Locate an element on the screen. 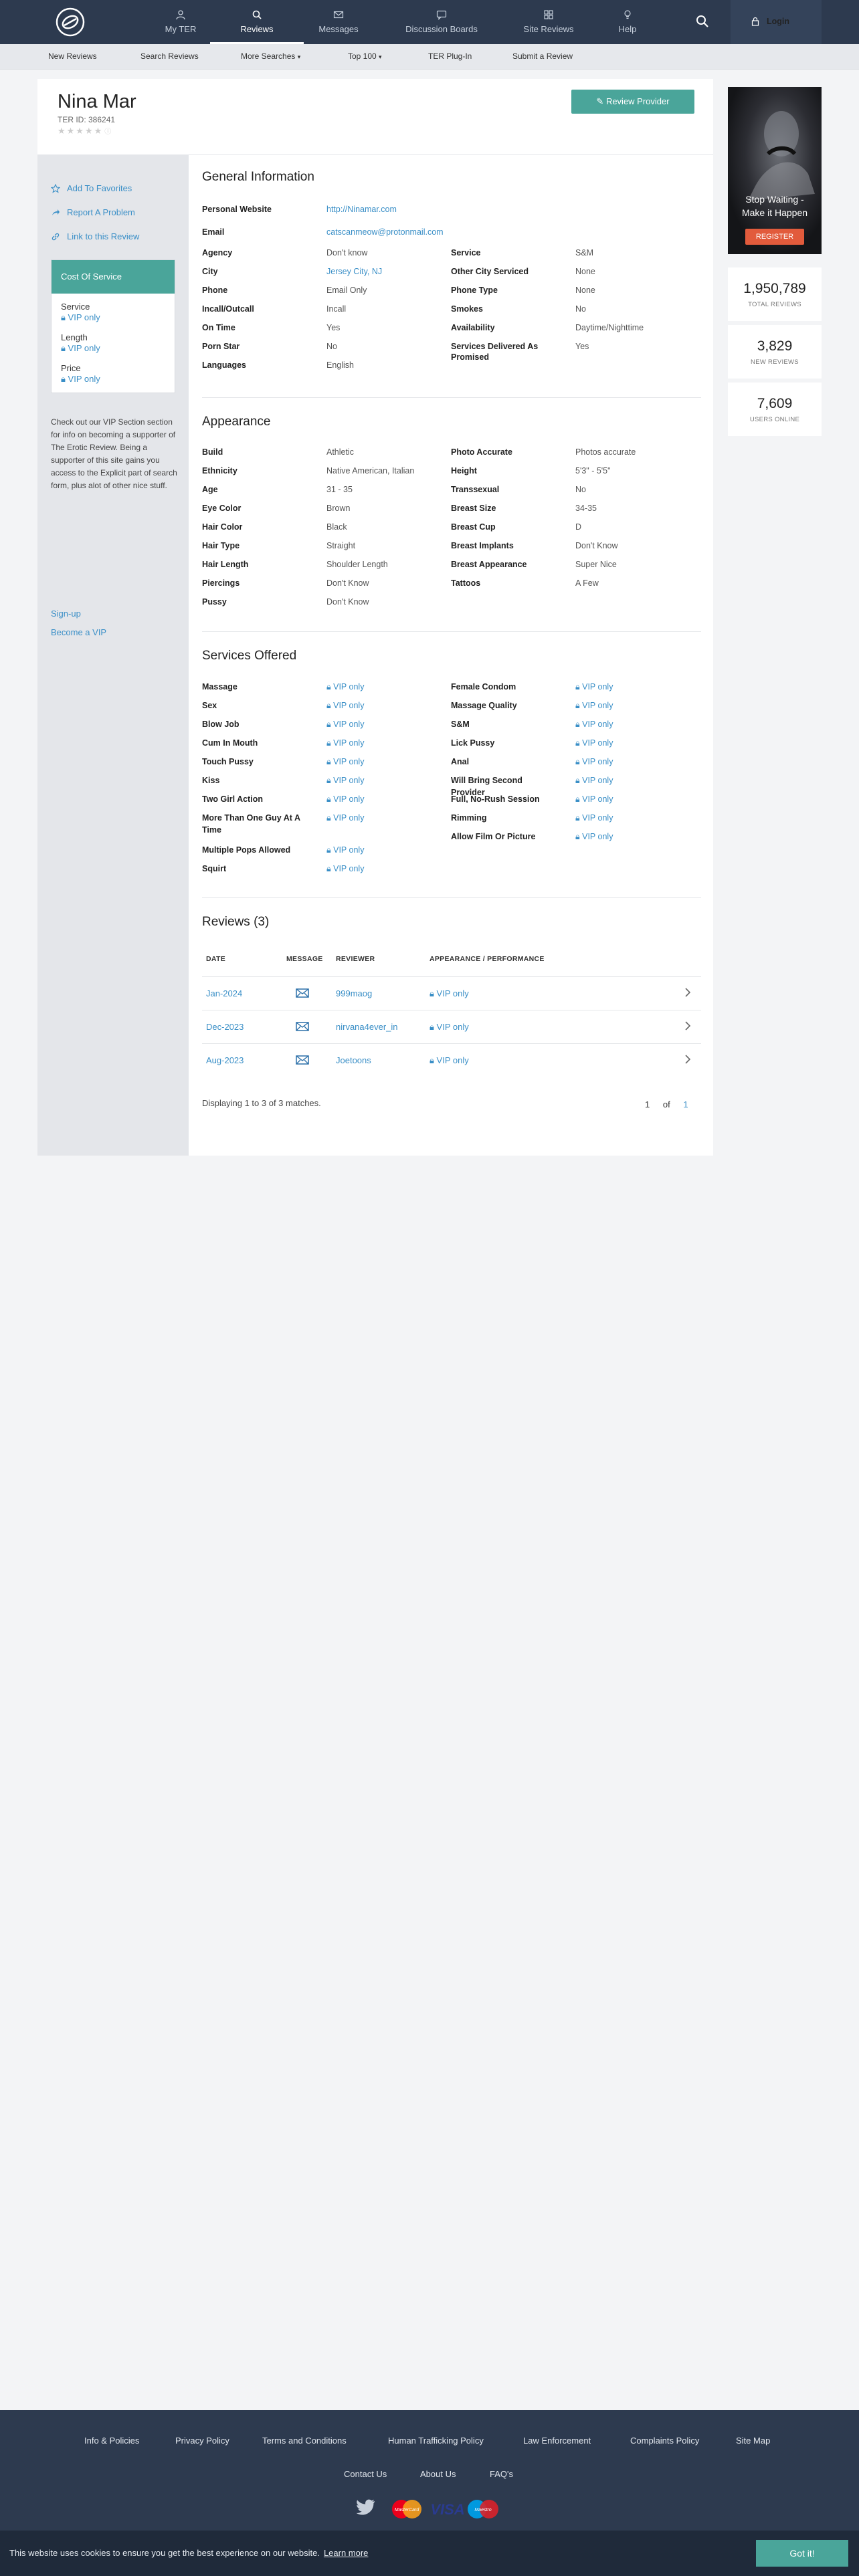  table-row: Dec-2023 nirvana4ever_in 🔒︎ VIP only is located at coordinates (451, 1026).